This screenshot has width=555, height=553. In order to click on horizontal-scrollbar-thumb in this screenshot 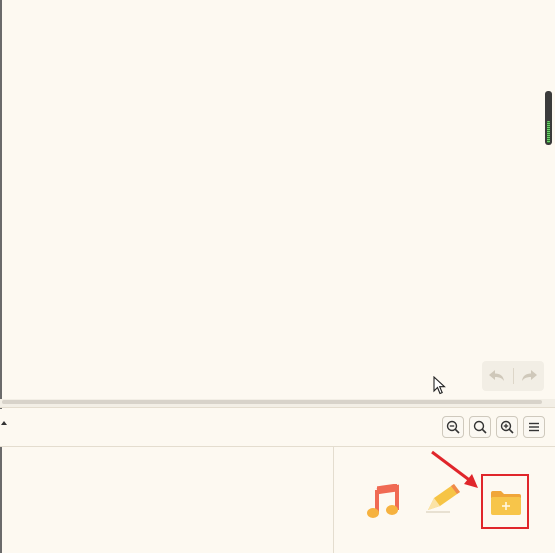, I will do `click(272, 402)`.